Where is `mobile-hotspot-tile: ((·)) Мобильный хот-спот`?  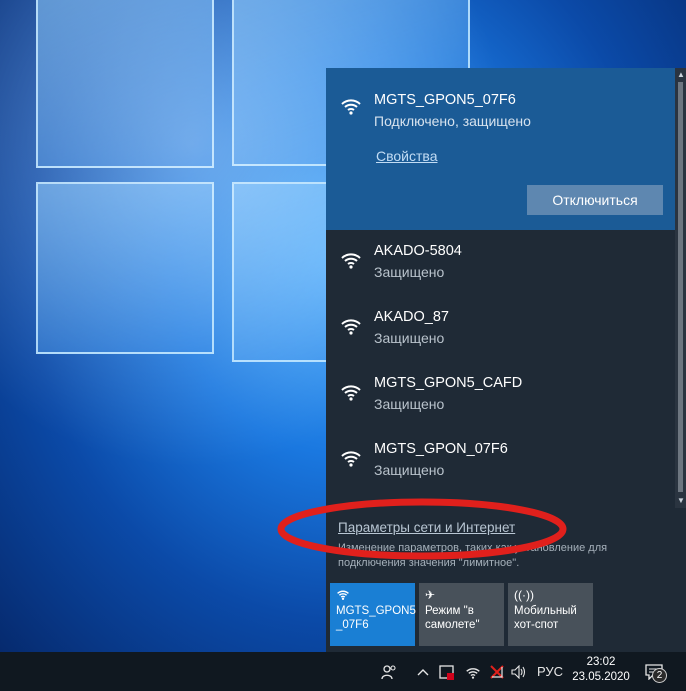
mobile-hotspot-tile: ((·)) Мобильный хот-спот is located at coordinates (550, 614).